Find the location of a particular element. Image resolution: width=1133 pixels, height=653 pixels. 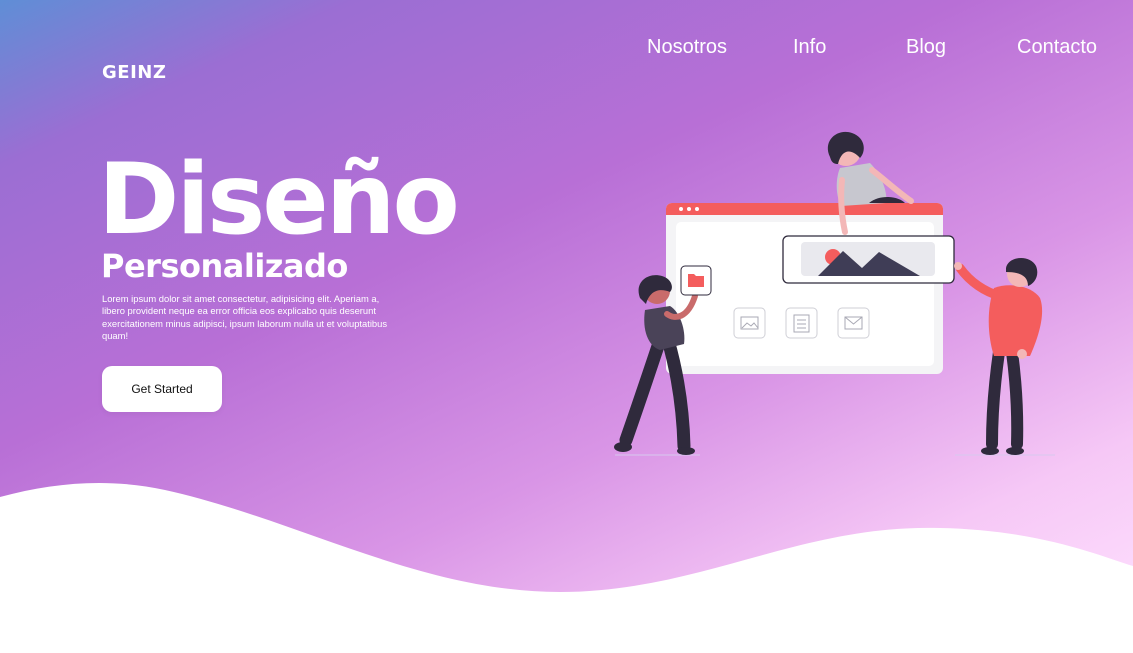

nav-item-info: Info is located at coordinates (809, 47).